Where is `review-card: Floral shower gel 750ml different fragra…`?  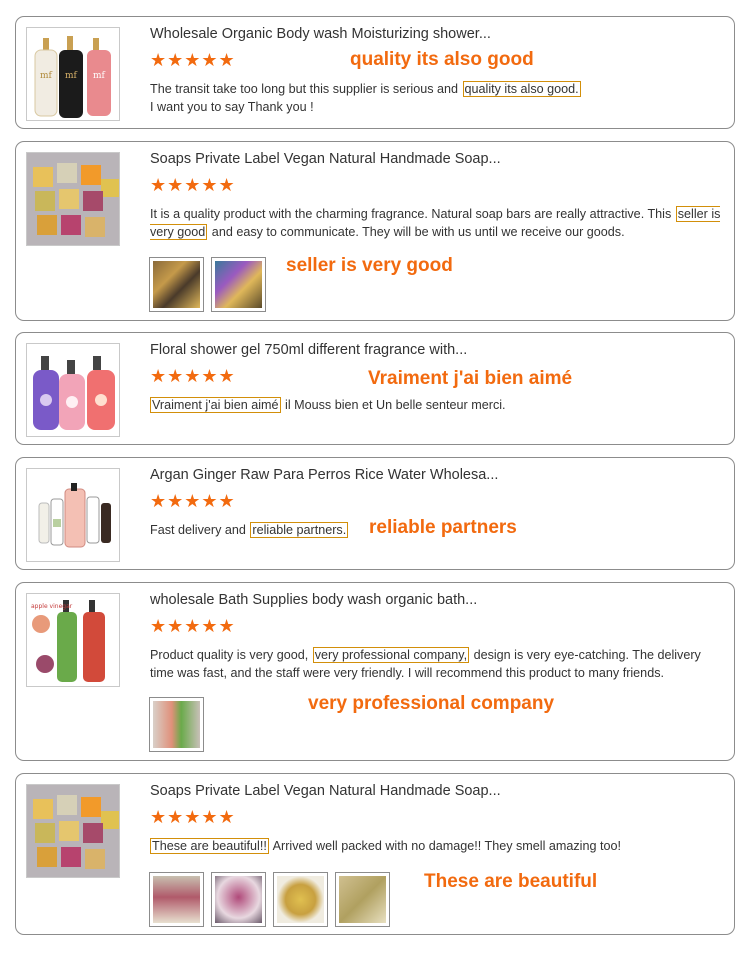 review-card: Floral shower gel 750ml different fragra… is located at coordinates (375, 388).